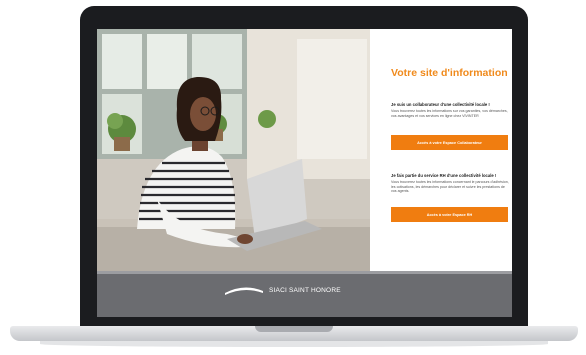 This screenshot has width=586, height=355. I want to click on laptop-hinge-notch, so click(294, 329).